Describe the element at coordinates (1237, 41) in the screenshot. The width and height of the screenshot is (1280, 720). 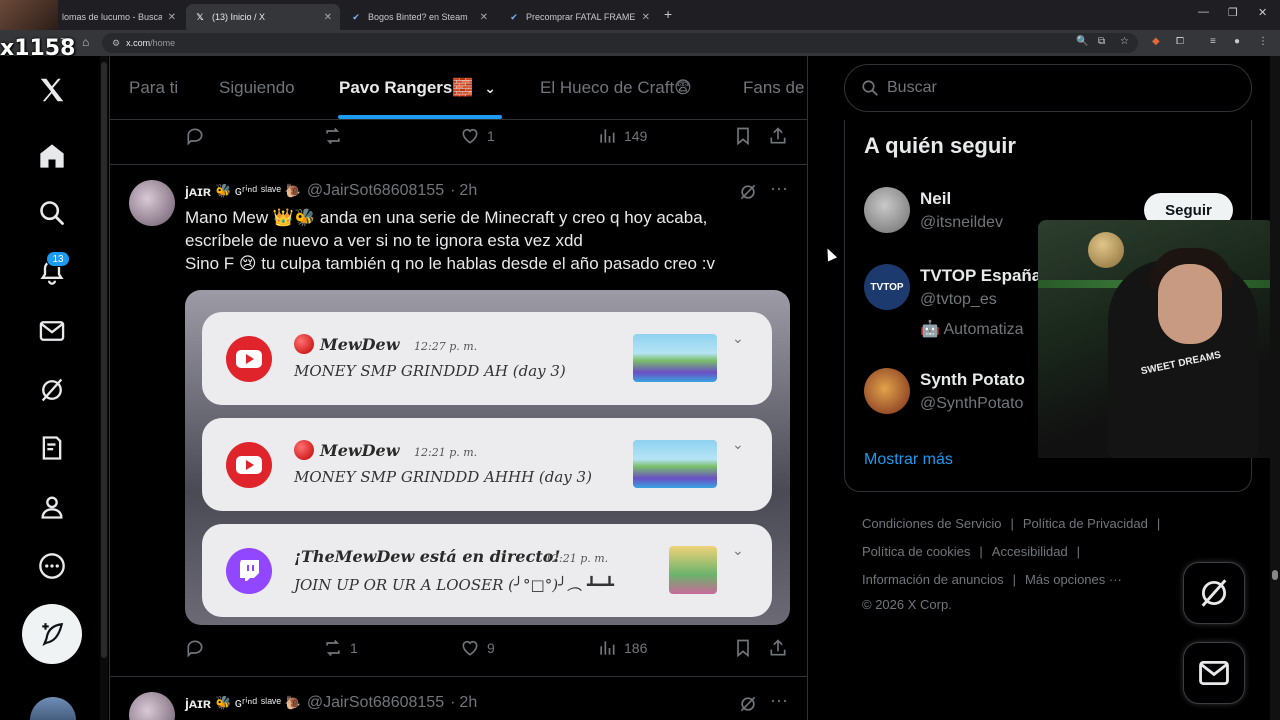
I see `profile-icon: ●` at that location.